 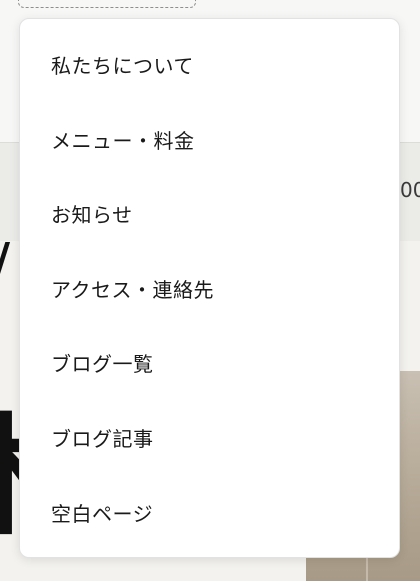 What do you see at coordinates (209, 514) in the screenshot?
I see `menu-item-blank-page: 空白ページ` at bounding box center [209, 514].